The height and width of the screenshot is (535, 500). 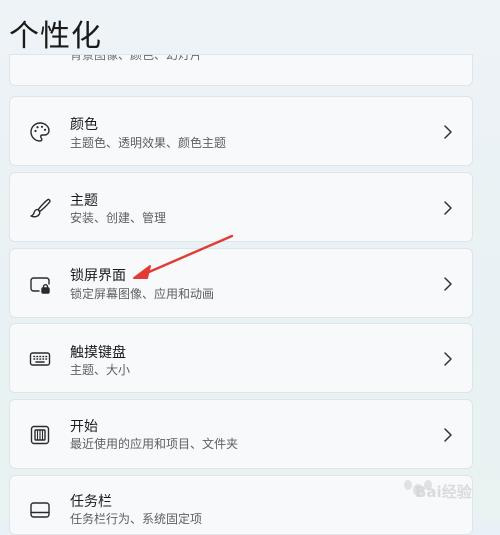 What do you see at coordinates (98, 276) in the screenshot?
I see `settings-item-label: 锁屏界面` at bounding box center [98, 276].